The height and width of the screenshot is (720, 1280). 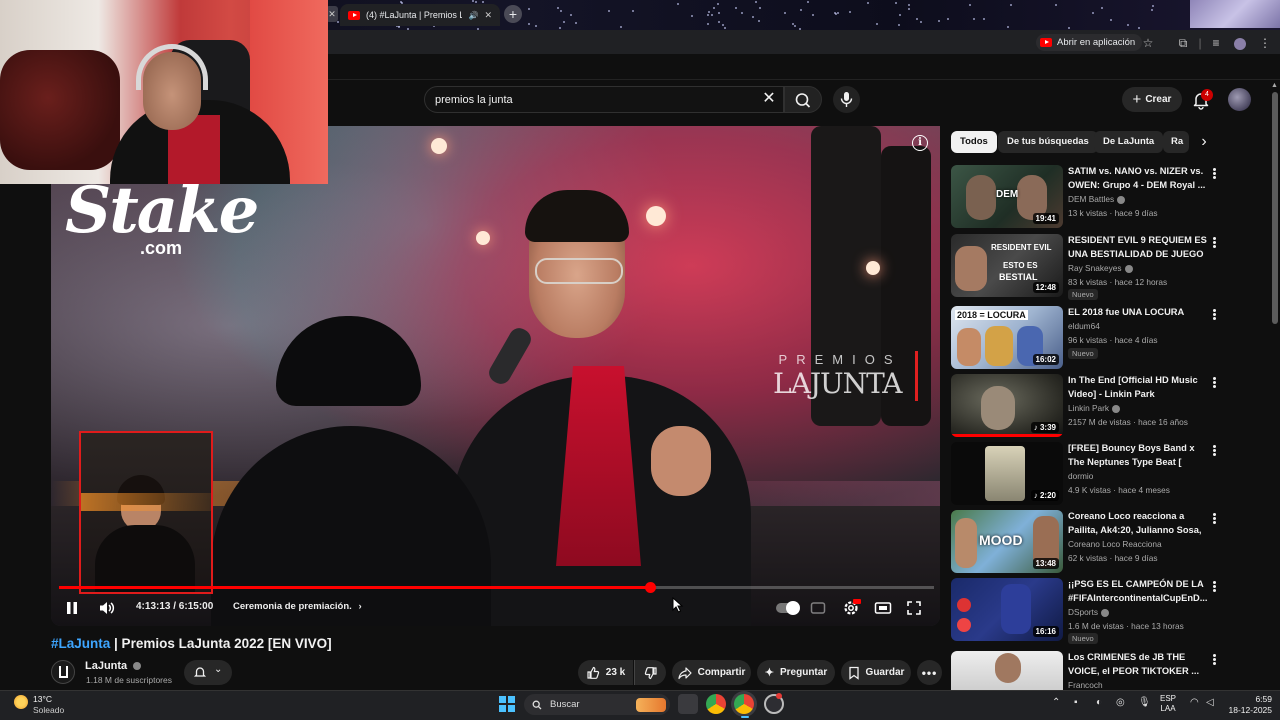 I want to click on language-indicator: ESP LAA, so click(x=1168, y=704).